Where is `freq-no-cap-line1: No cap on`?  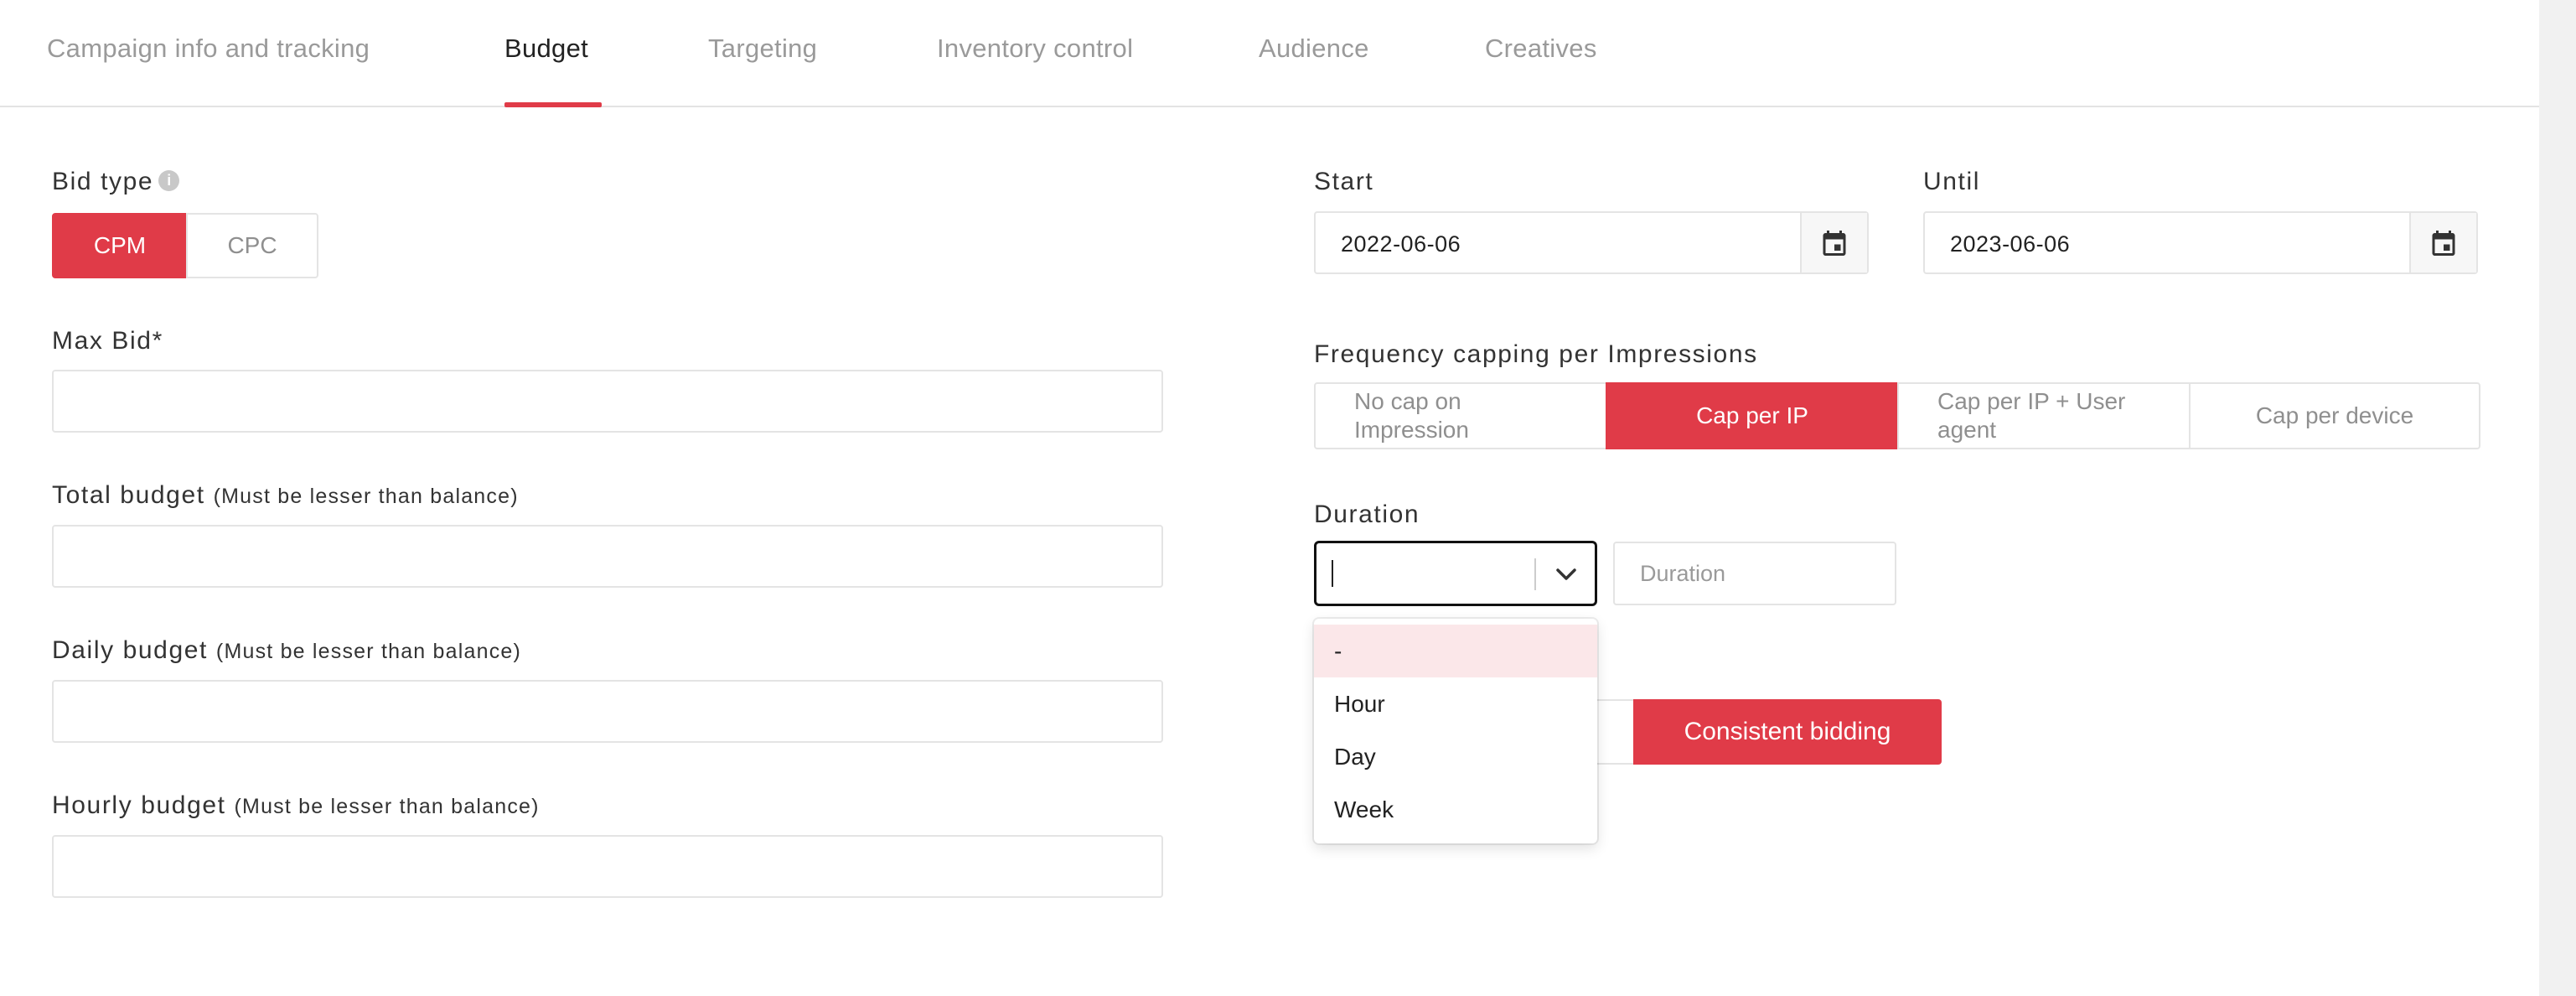
freq-no-cap-line1: No cap on is located at coordinates (1407, 401).